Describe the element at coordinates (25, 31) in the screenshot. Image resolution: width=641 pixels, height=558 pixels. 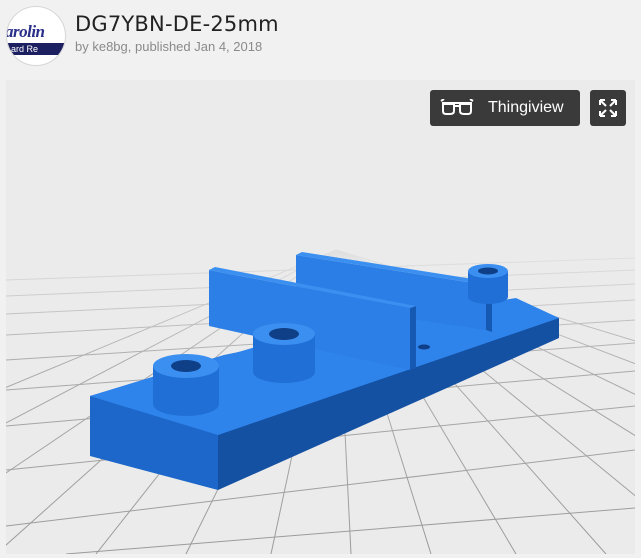
I see `avatar-logo-text: arolin` at that location.